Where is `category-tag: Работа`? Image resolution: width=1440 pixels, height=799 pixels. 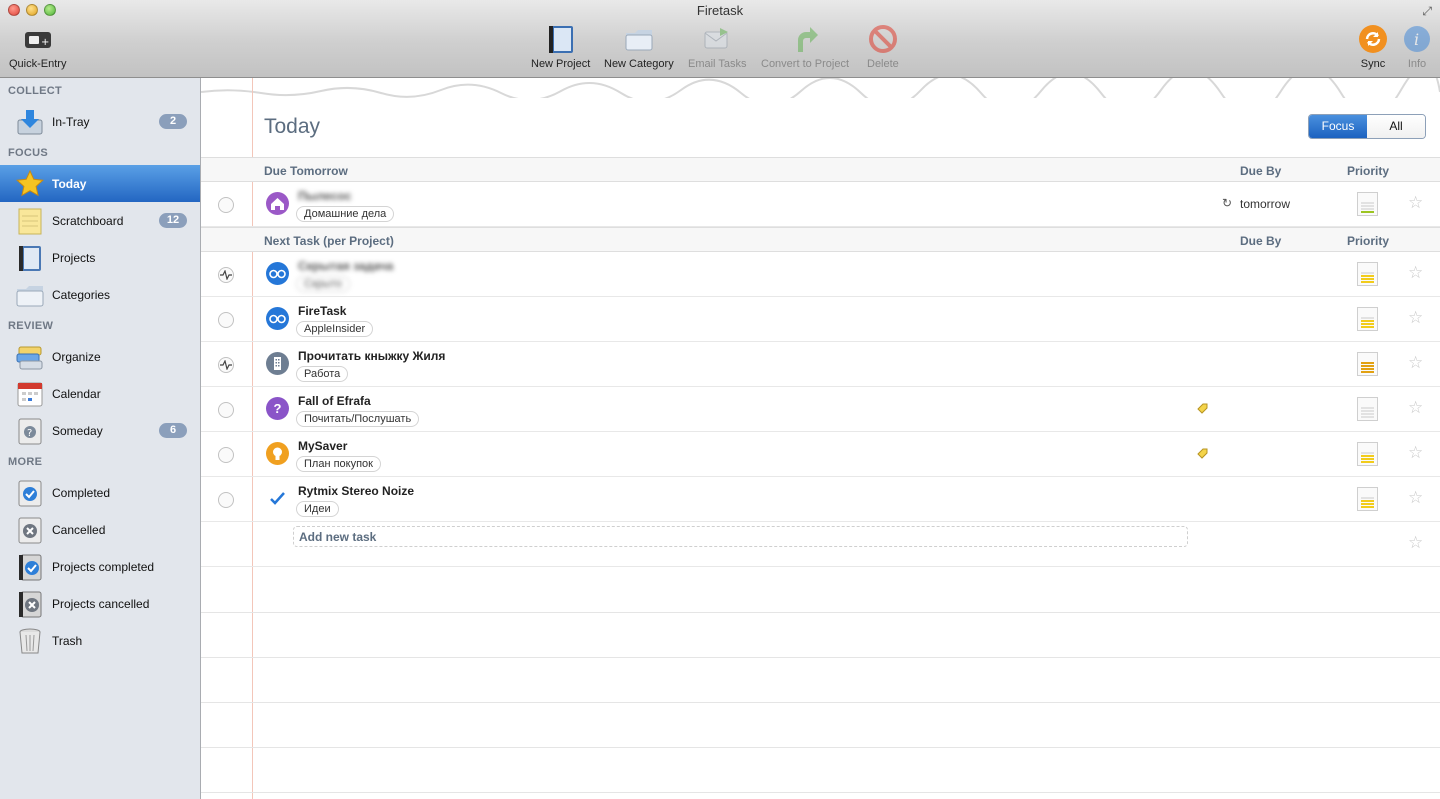 category-tag: Работа is located at coordinates (322, 374).